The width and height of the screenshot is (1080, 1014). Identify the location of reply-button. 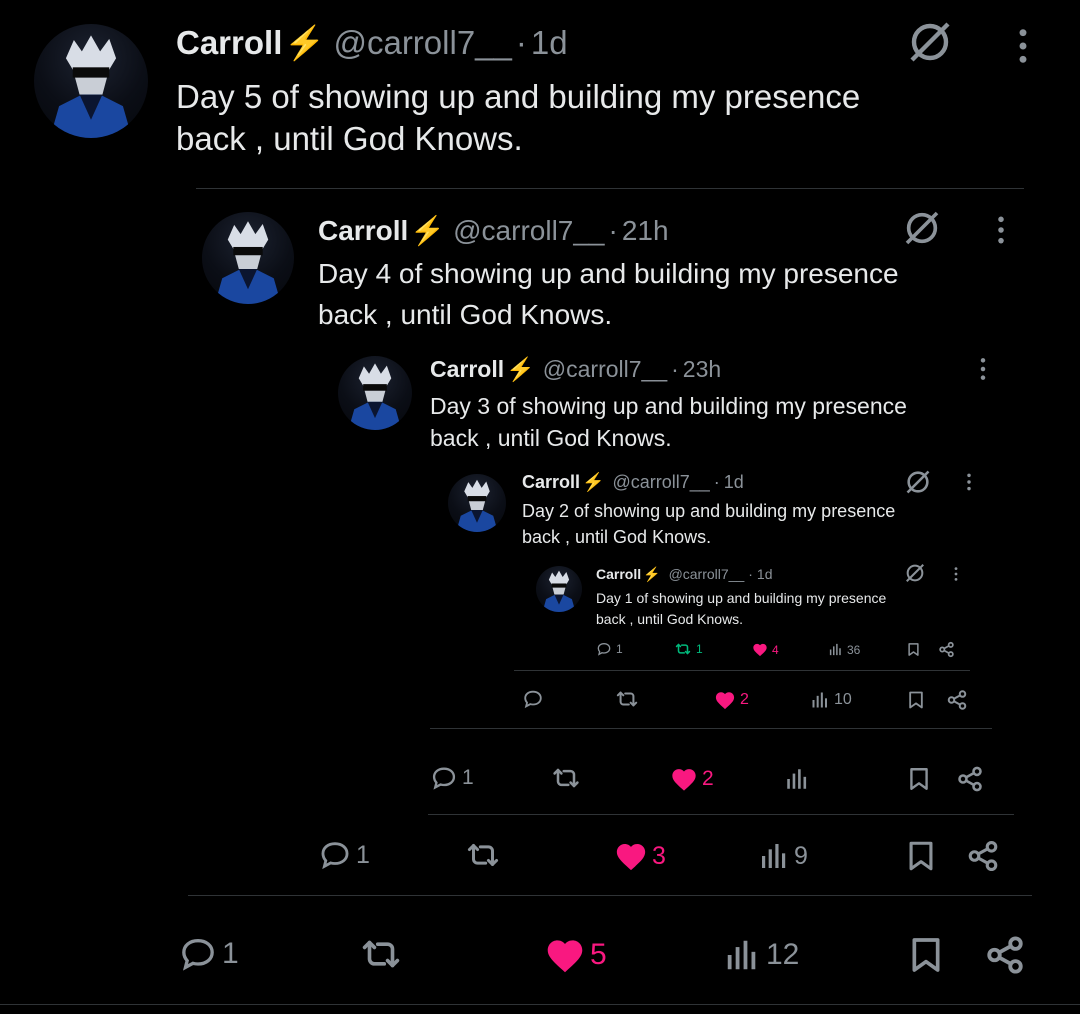
(535, 699).